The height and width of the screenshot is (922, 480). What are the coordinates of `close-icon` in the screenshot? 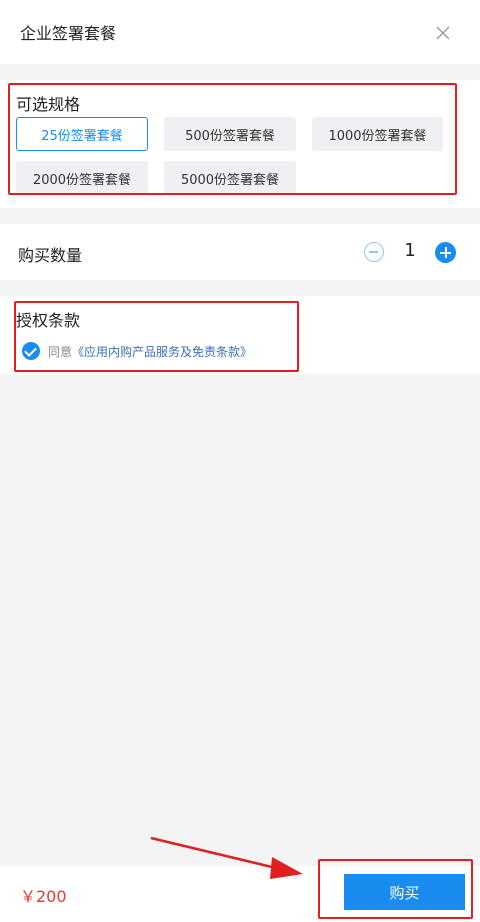 It's located at (443, 33).